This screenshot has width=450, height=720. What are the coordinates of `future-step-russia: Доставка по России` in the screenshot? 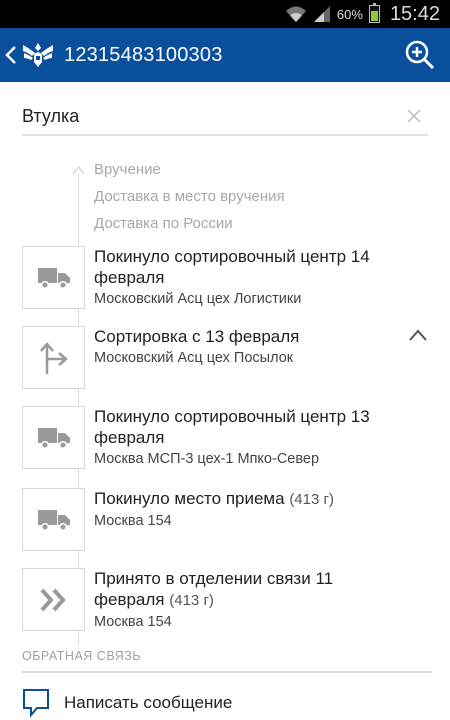 It's located at (163, 223).